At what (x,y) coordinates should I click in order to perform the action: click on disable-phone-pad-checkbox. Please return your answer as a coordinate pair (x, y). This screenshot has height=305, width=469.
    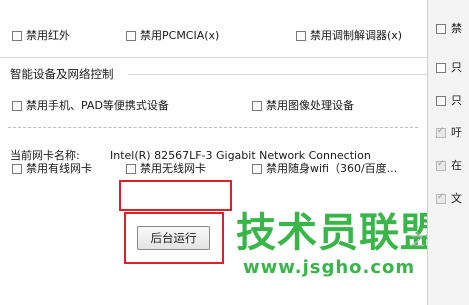
    Looking at the image, I should click on (17, 106).